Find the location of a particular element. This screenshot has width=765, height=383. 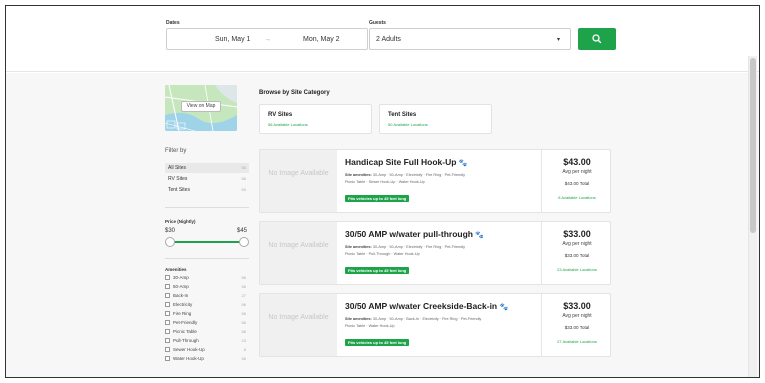

view-on-map-button: View on Map is located at coordinates (201, 106).